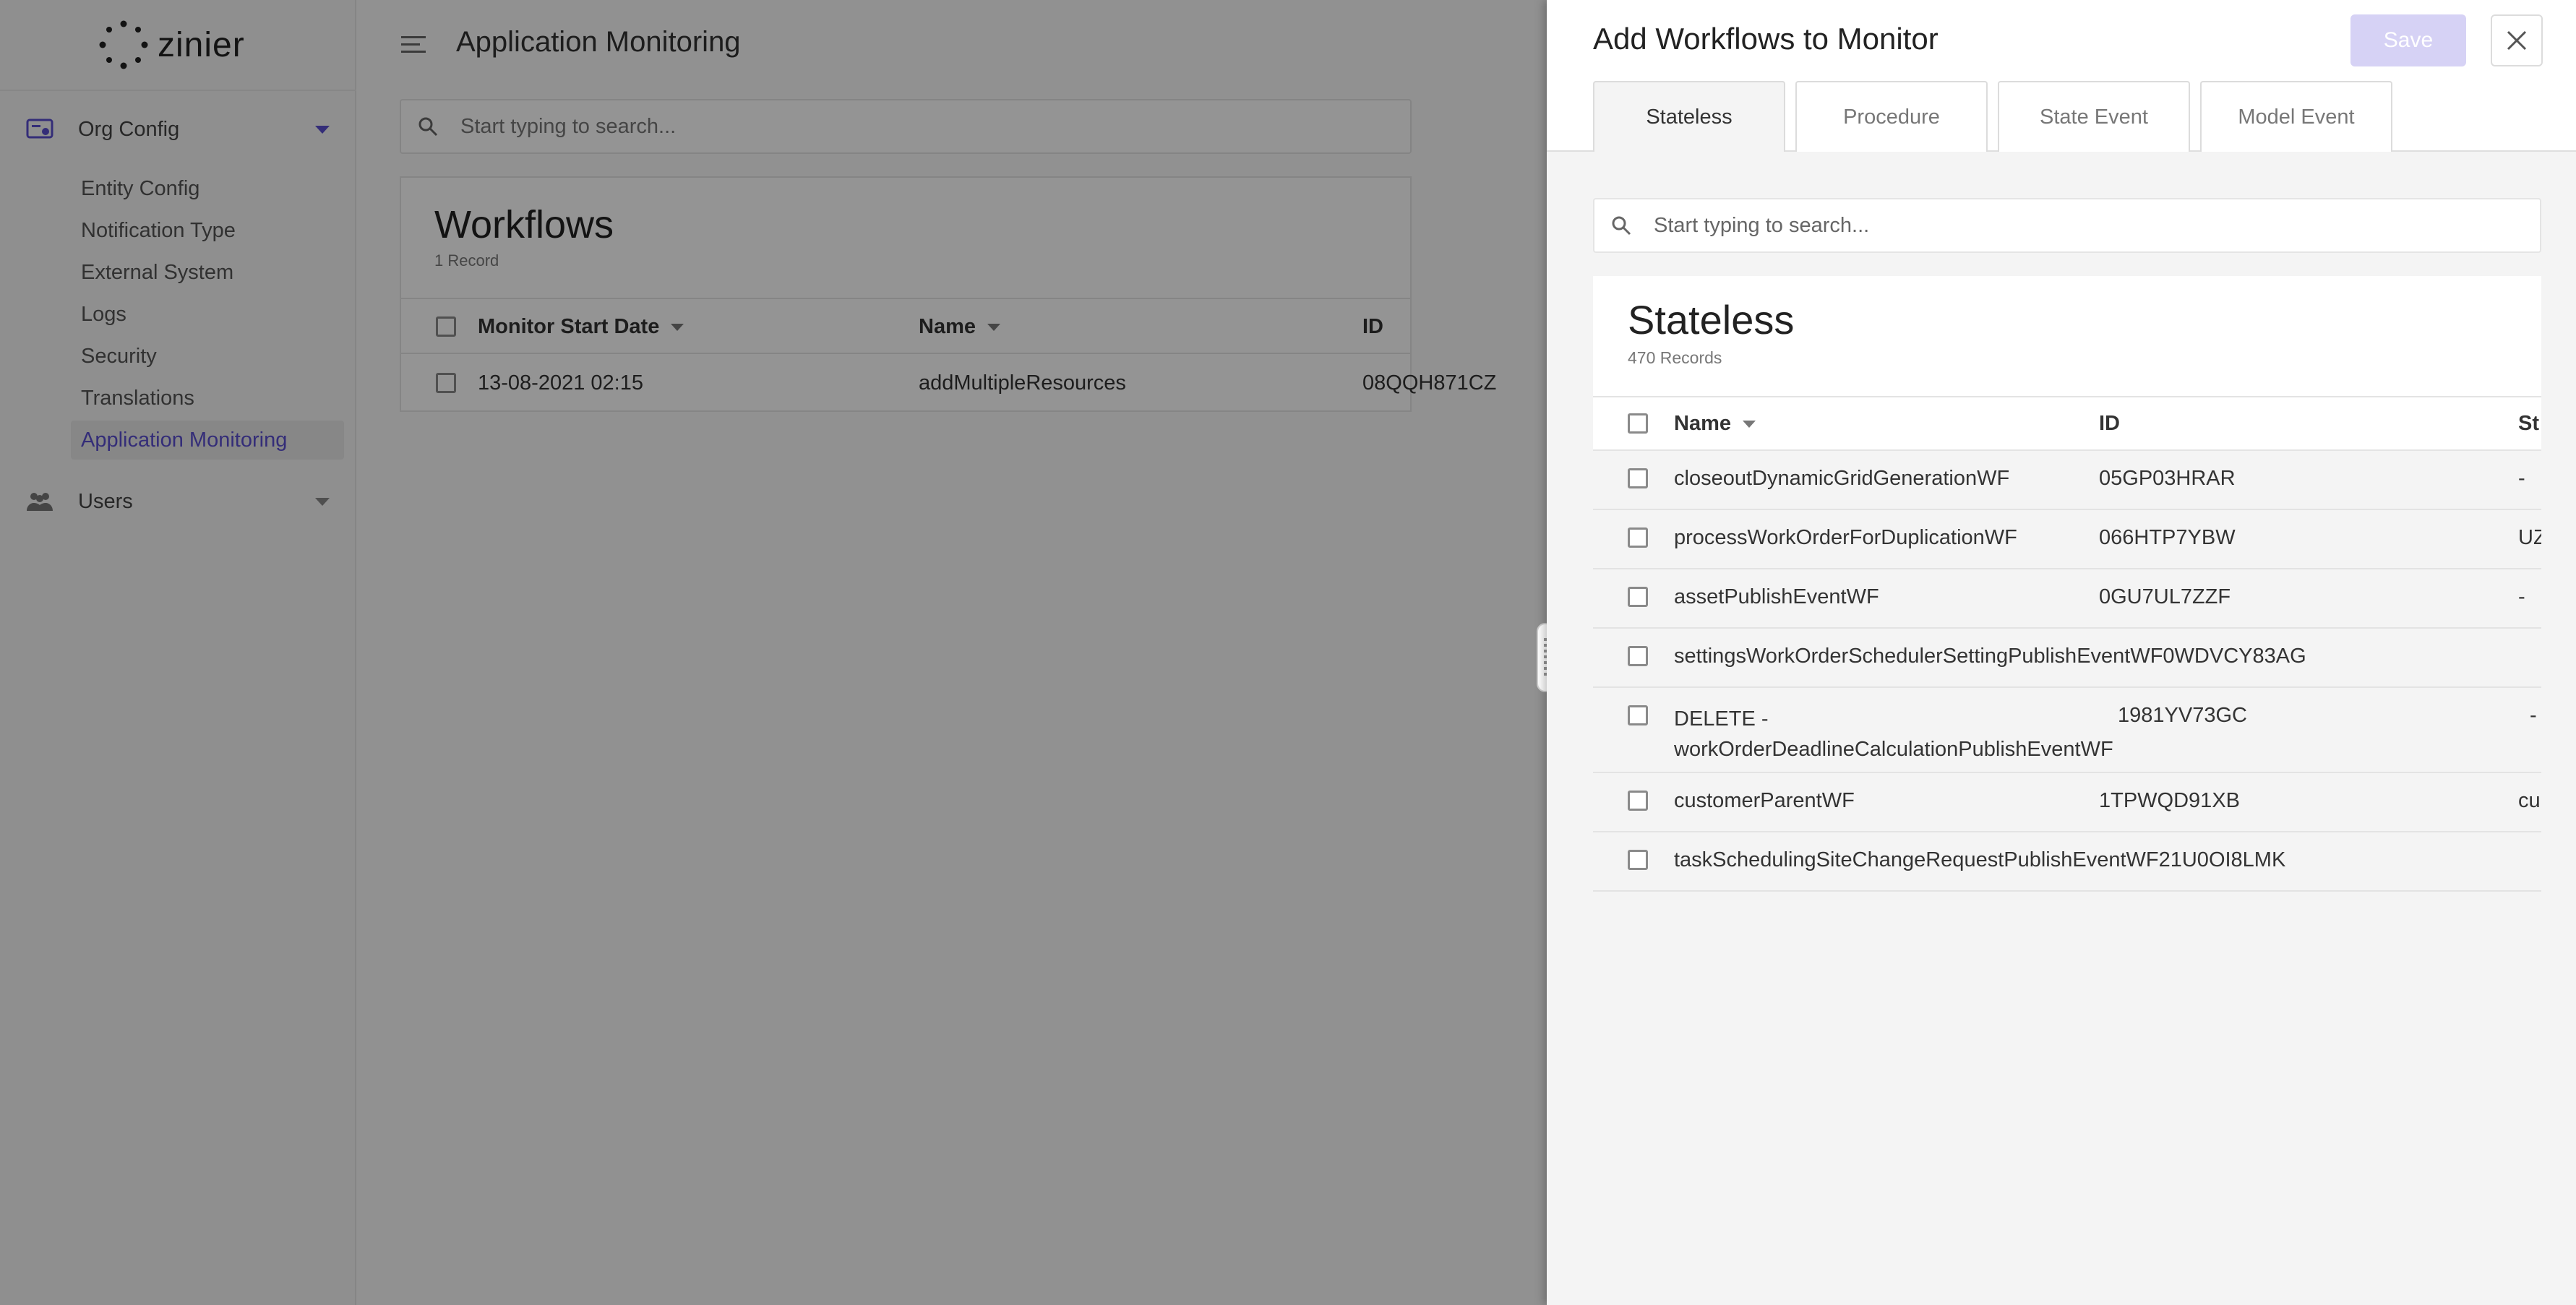 The image size is (2576, 1305). Describe the element at coordinates (2067, 599) in the screenshot. I see `table-row: assetPublishEventWF 0GU7UL7ZZF -` at that location.